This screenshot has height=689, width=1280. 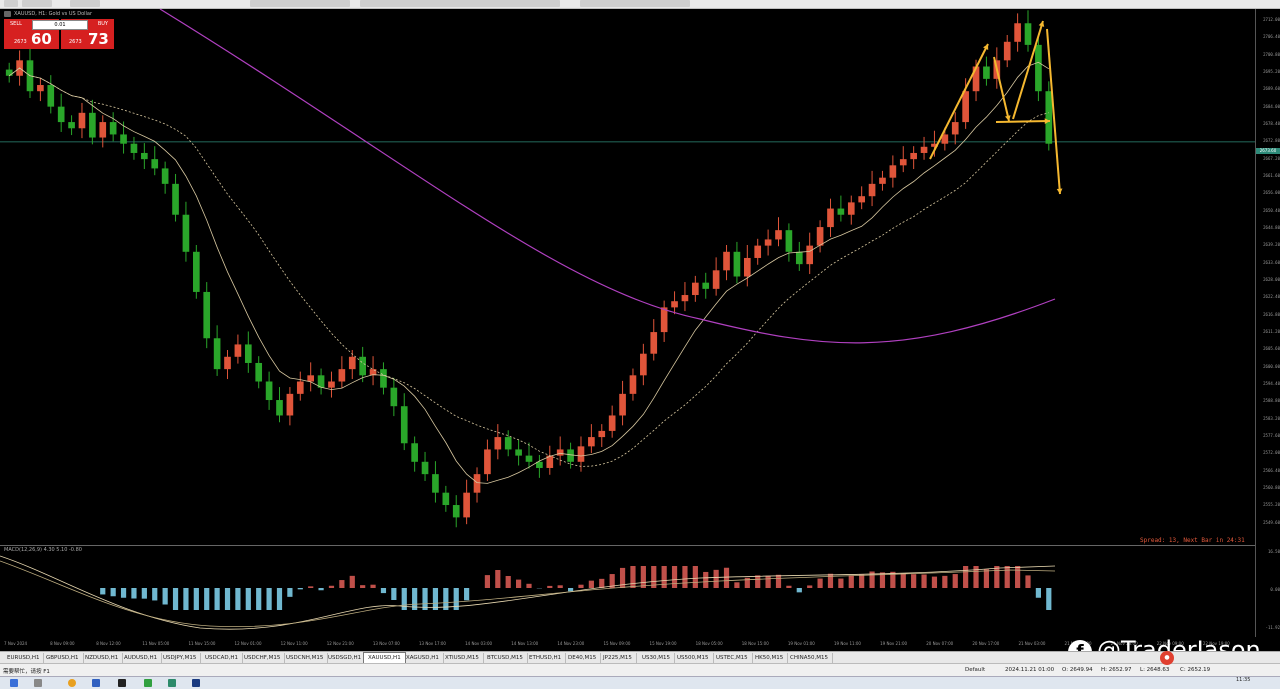 I want to click on price-tick-label: 2628.00, so click(x=1271, y=279).